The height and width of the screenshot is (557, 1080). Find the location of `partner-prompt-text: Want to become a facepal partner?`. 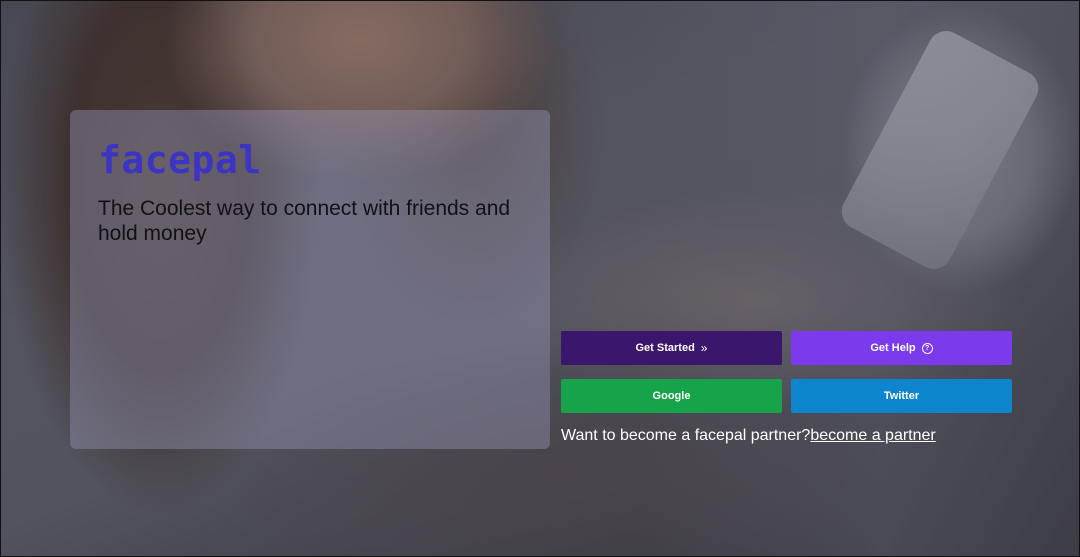

partner-prompt-text: Want to become a facepal partner? is located at coordinates (686, 435).